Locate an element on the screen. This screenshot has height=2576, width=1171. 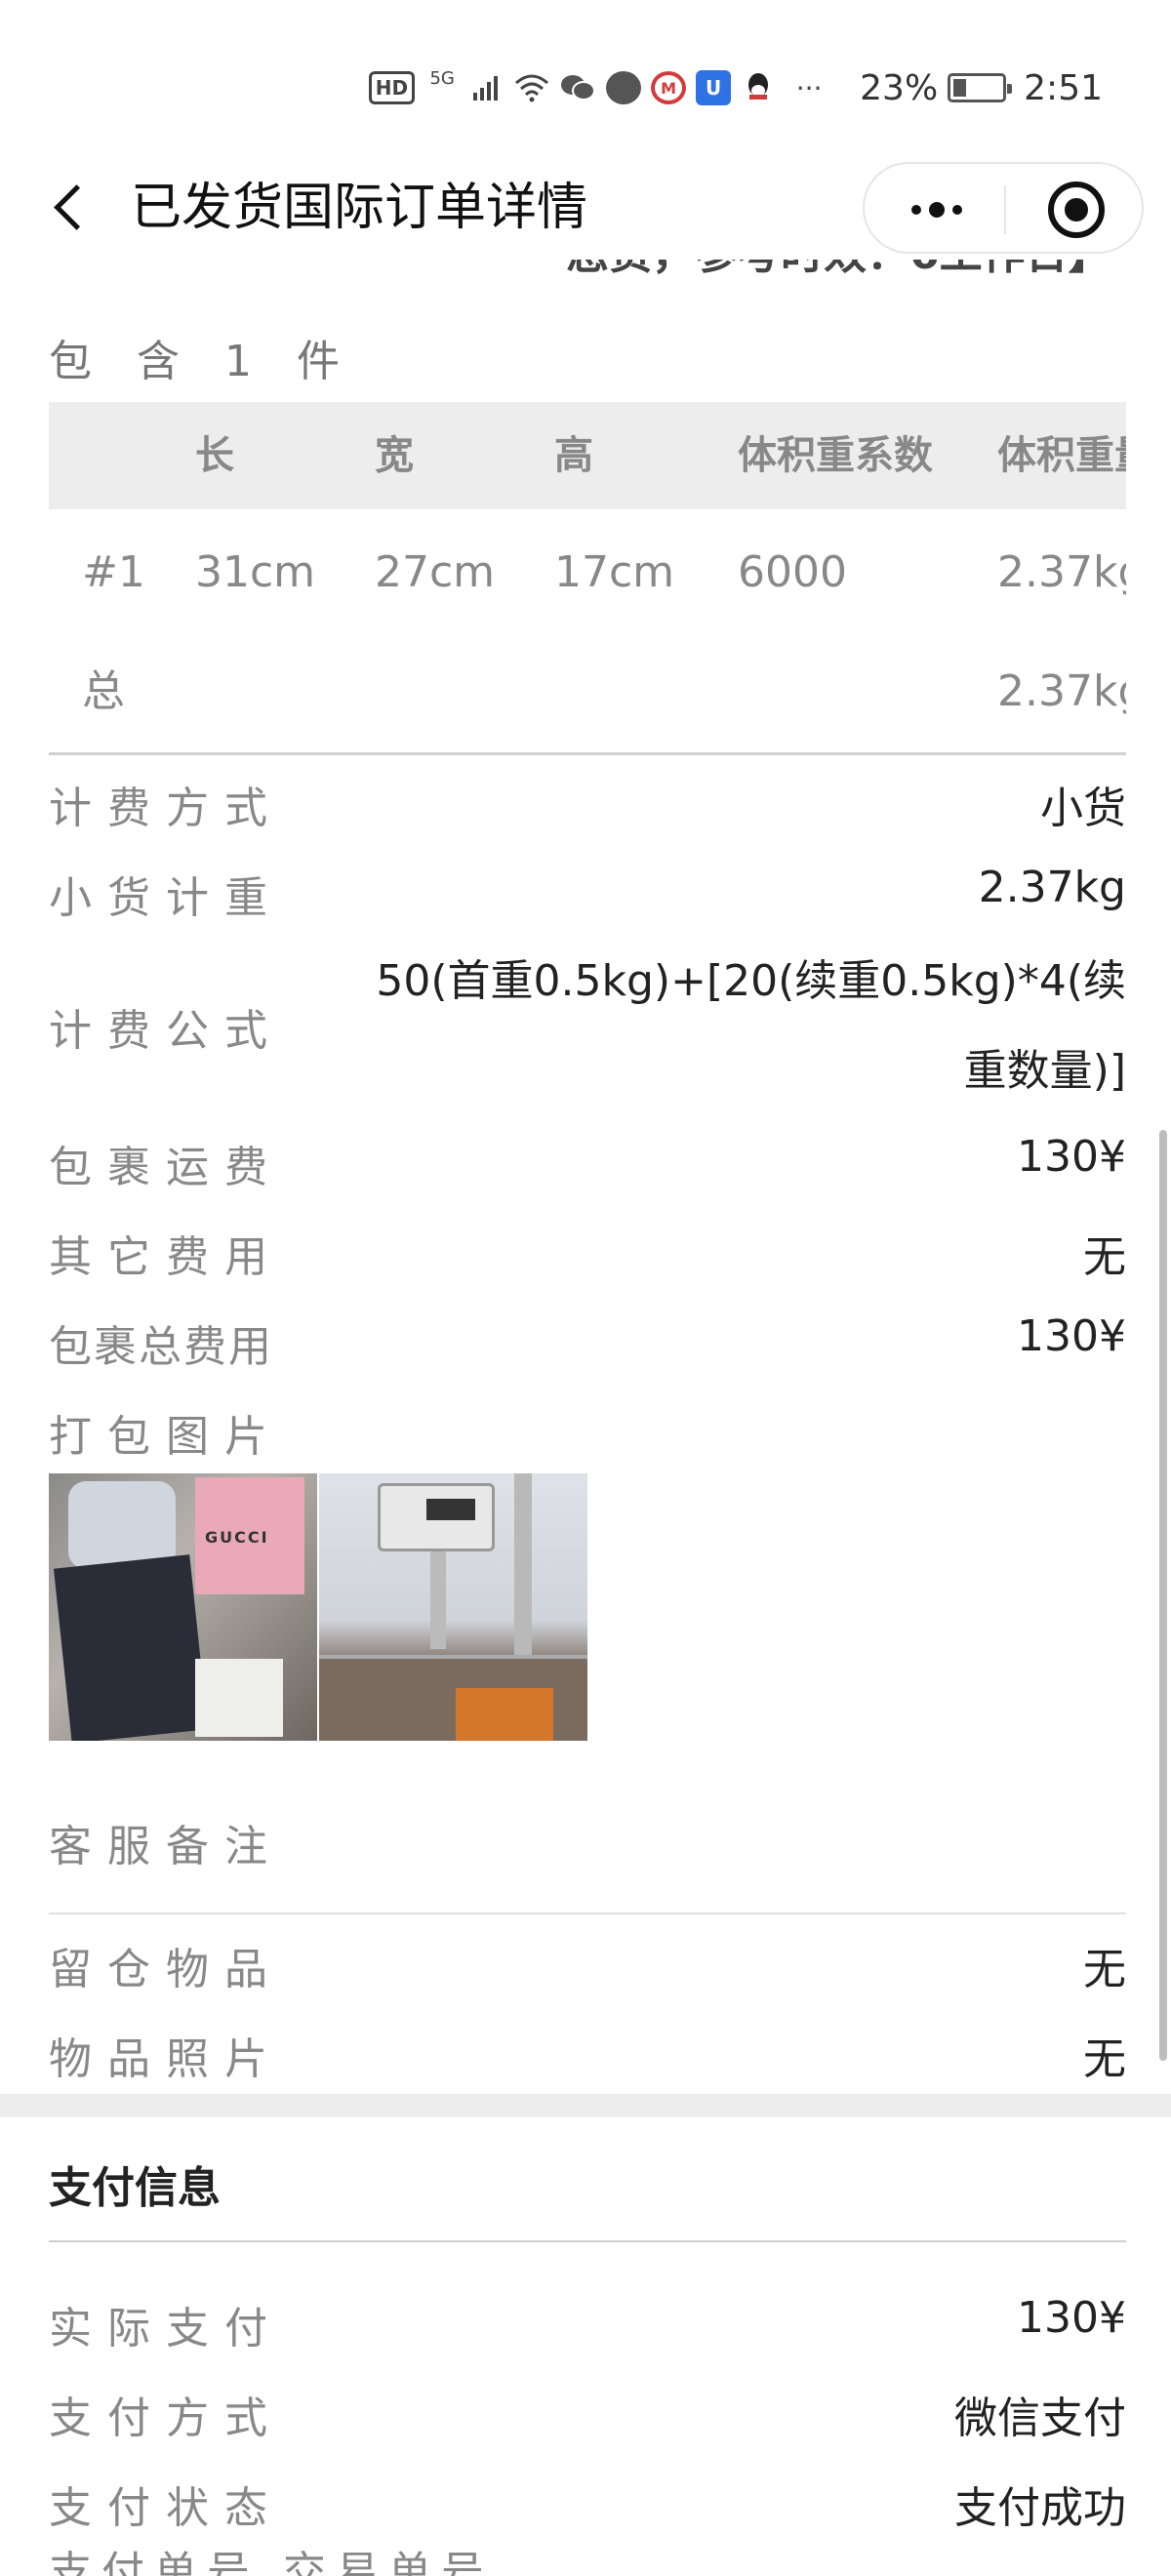
row-volume-weight: 2.37kg is located at coordinates (1061, 572).